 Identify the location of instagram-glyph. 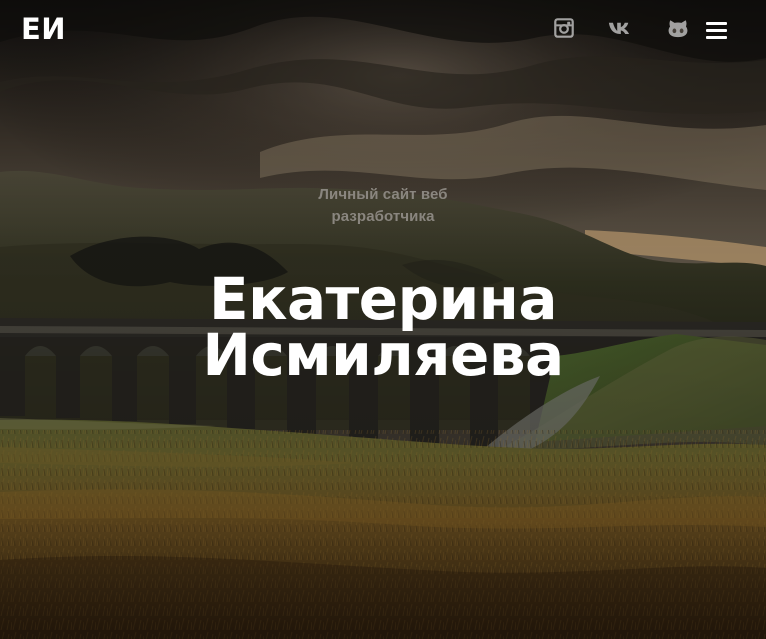
(564, 28).